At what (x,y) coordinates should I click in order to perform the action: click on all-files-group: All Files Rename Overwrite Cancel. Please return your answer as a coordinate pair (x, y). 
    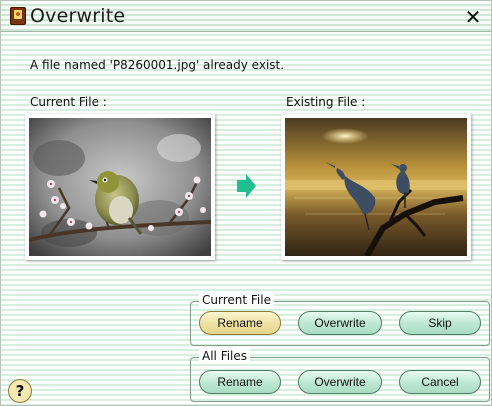
    Looking at the image, I should click on (340, 375).